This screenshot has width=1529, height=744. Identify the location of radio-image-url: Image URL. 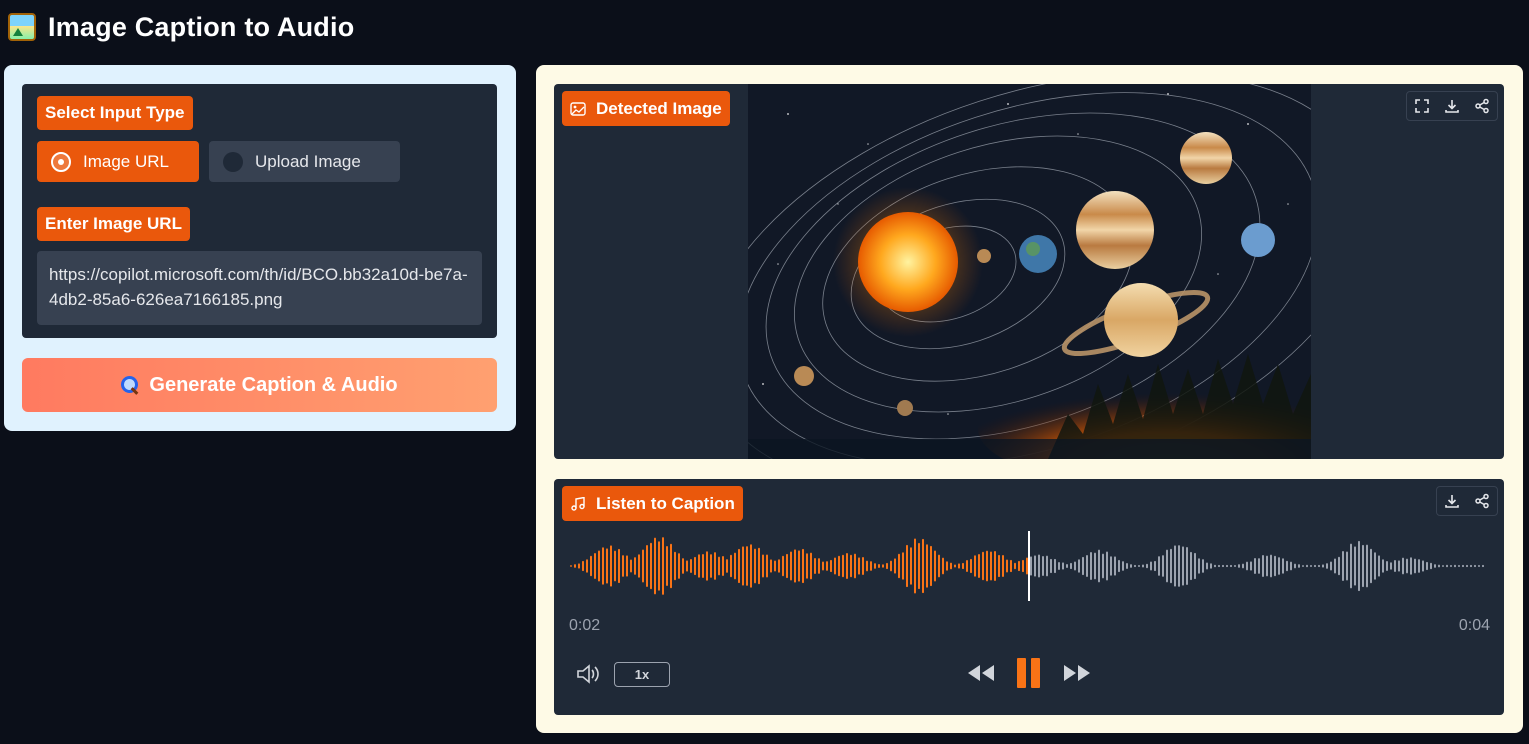
(118, 161).